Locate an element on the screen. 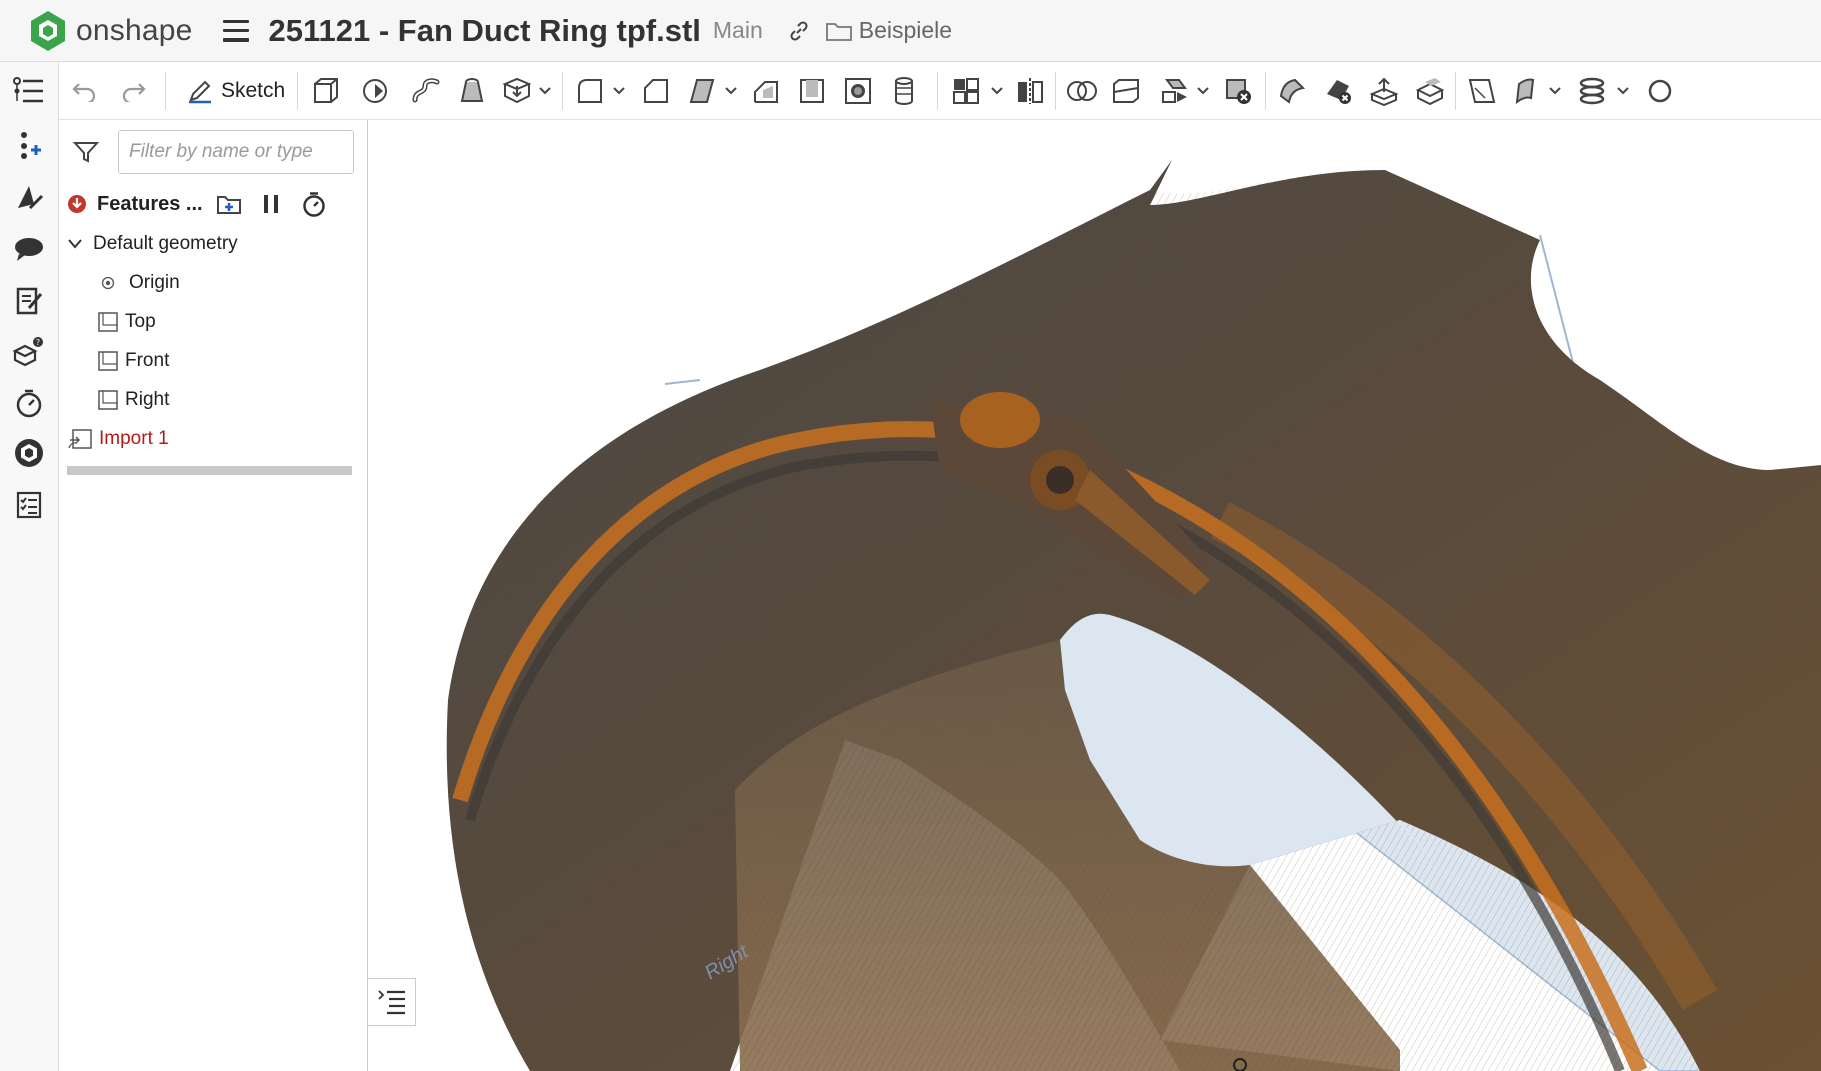 This screenshot has height=1071, width=1821. loft-icon is located at coordinates (472, 91).